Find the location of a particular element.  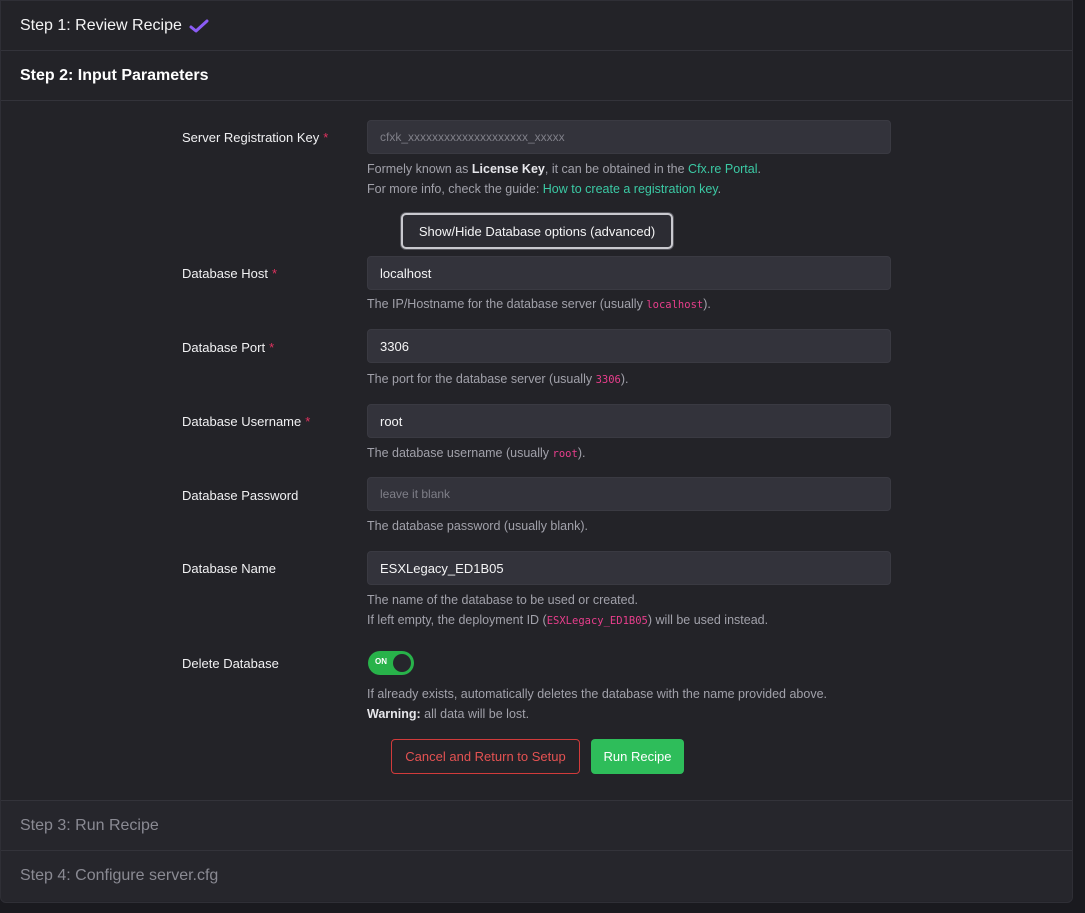

toggle-db-options-button: Show/Hide Database options (advanced) is located at coordinates (537, 231).